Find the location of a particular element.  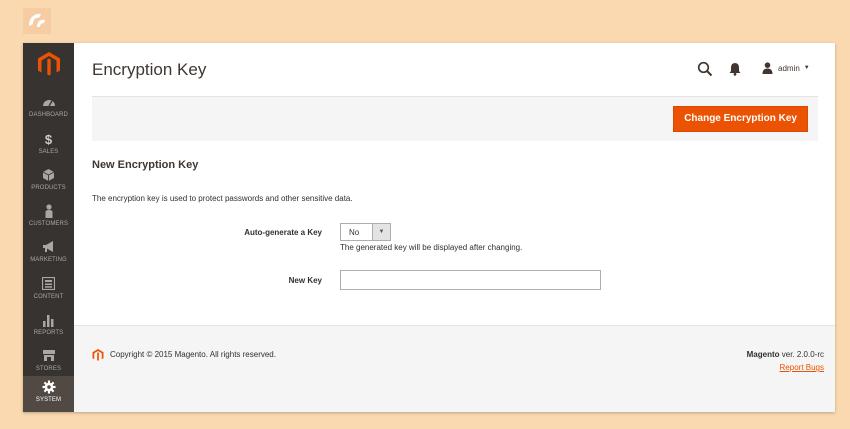

sidebar-item-sales: $ Sales is located at coordinates (48, 146).